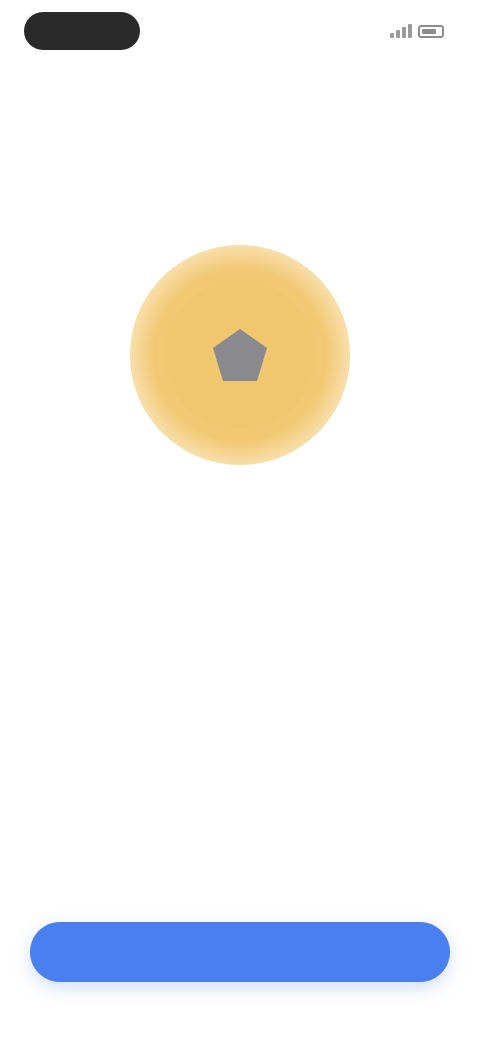  I want to click on status-bar, so click(240, 32).